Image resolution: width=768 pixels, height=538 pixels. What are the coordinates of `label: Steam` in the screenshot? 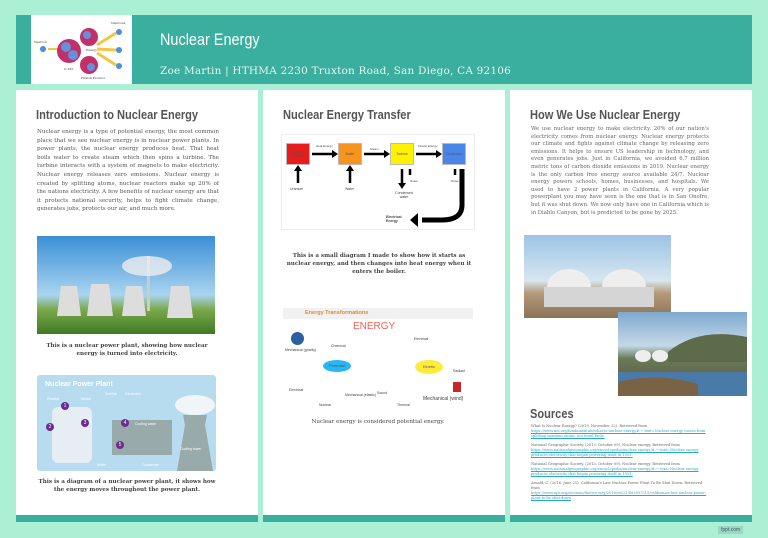 It's located at (86, 399).